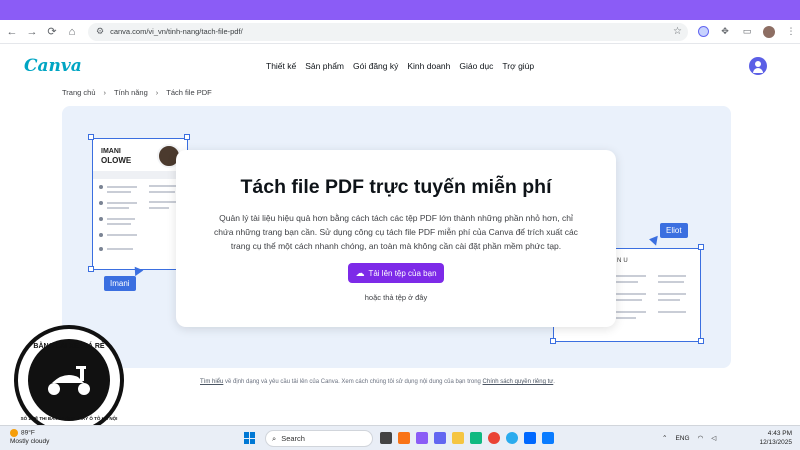 The image size is (800, 450). Describe the element at coordinates (281, 66) in the screenshot. I see `nav-design: Thiết kế` at that location.